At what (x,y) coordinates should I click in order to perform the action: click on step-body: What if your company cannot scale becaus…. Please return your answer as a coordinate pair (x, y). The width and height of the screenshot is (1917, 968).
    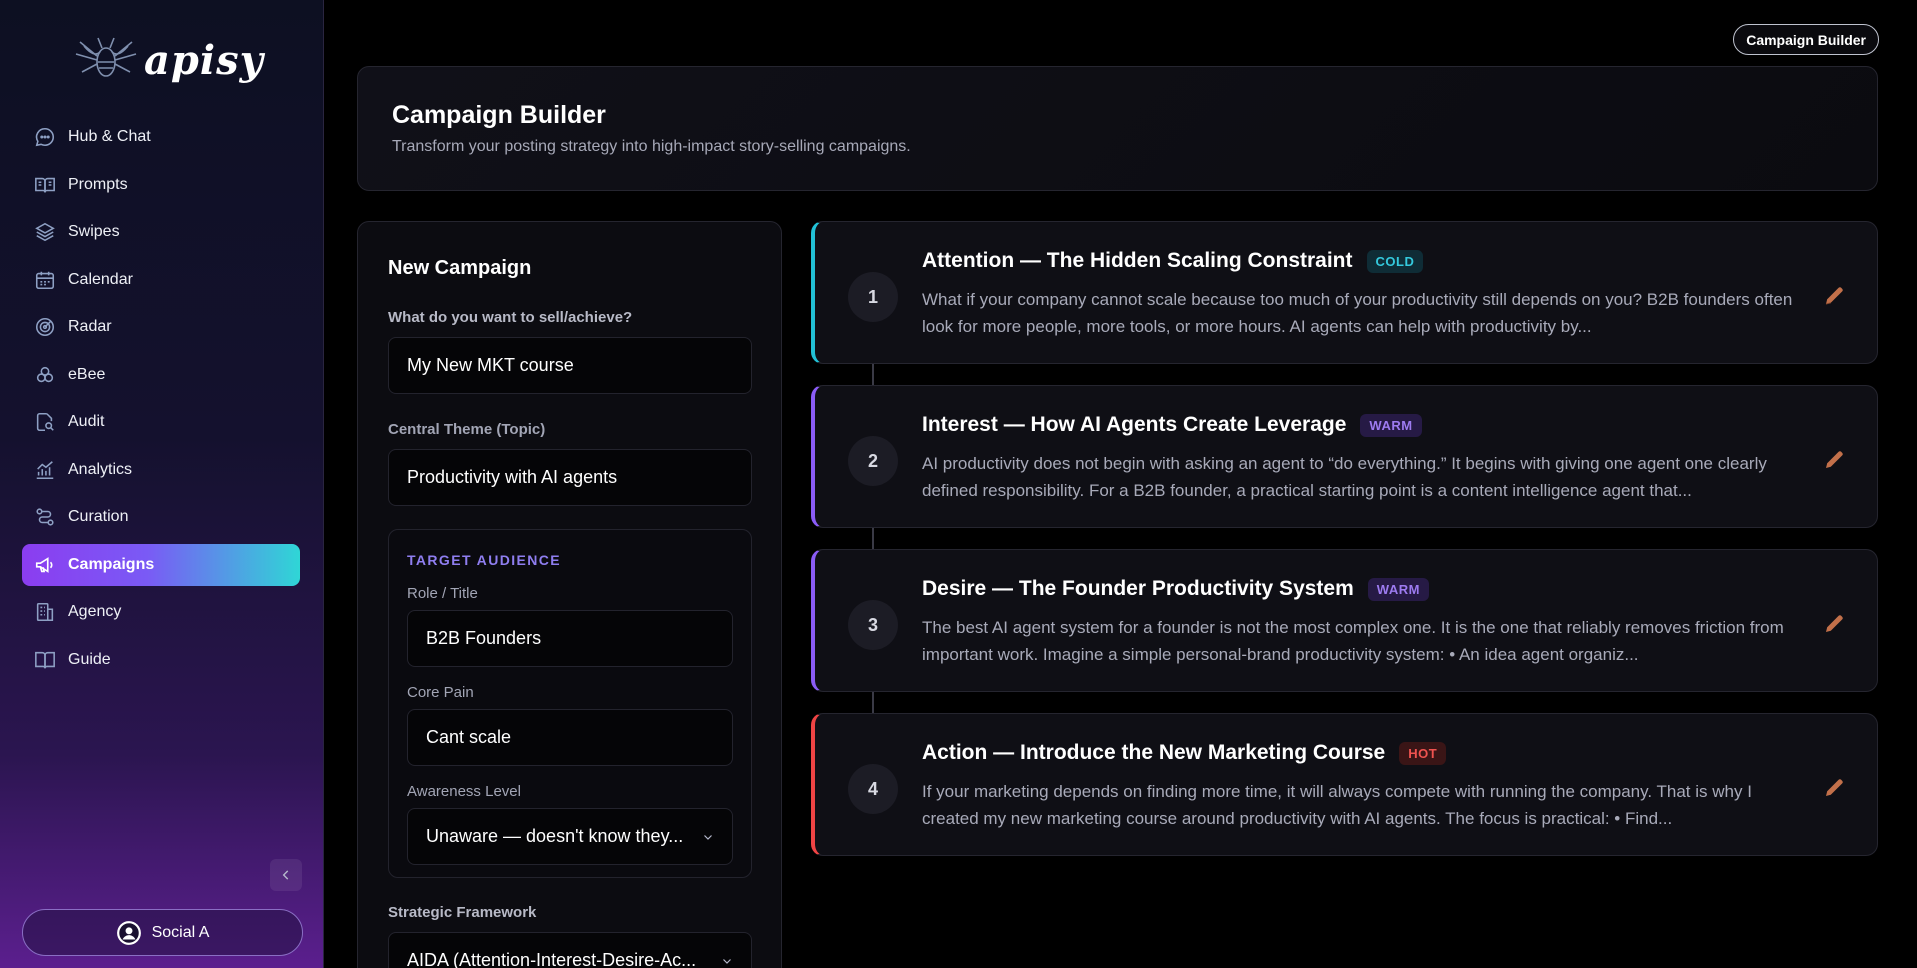
    Looking at the image, I should click on (1357, 313).